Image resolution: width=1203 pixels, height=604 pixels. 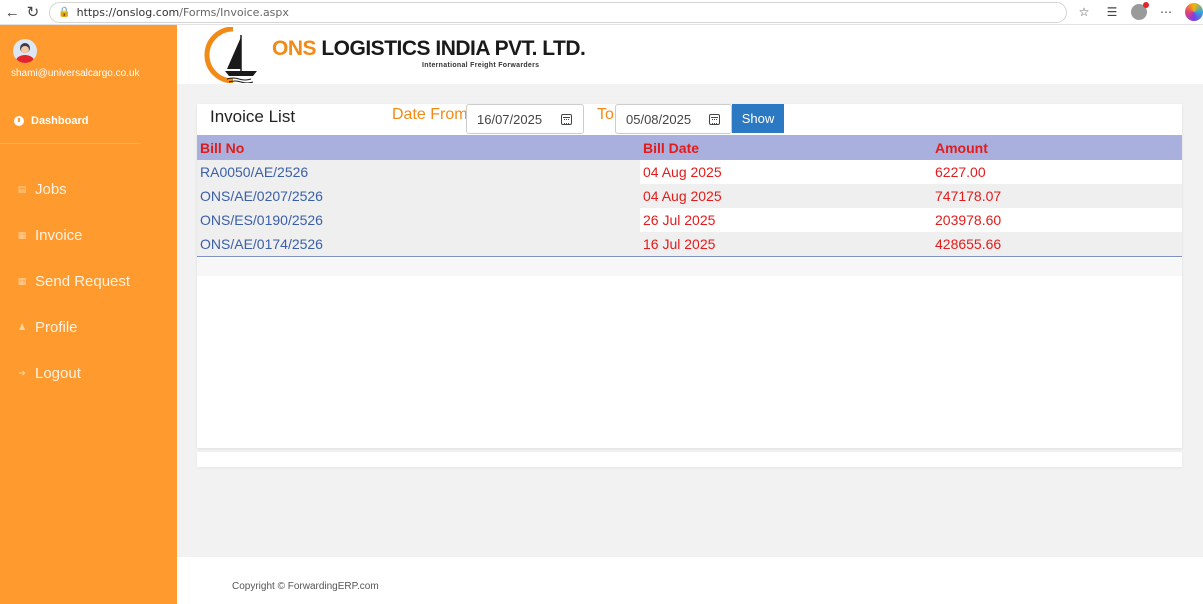 I want to click on card-footer, so click(x=689, y=459).